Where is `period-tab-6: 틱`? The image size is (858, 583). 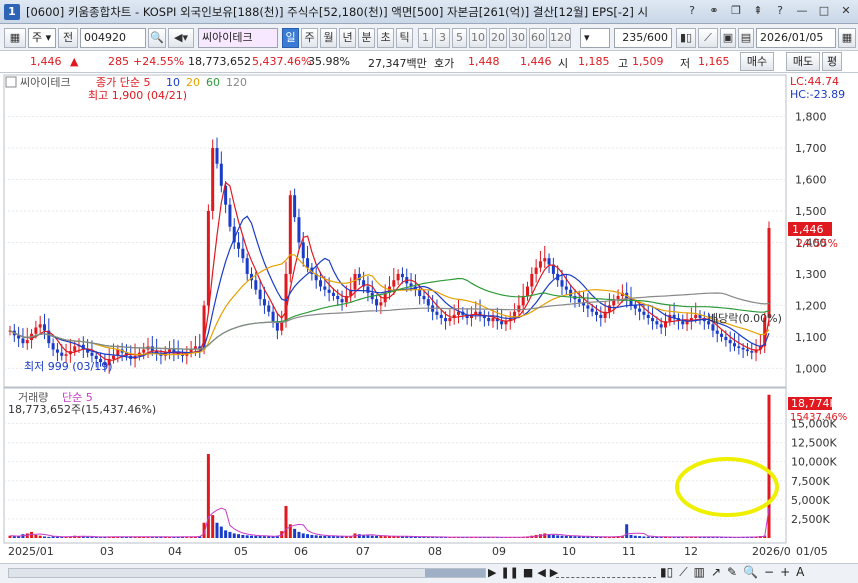
period-tab-6: 틱 is located at coordinates (404, 38).